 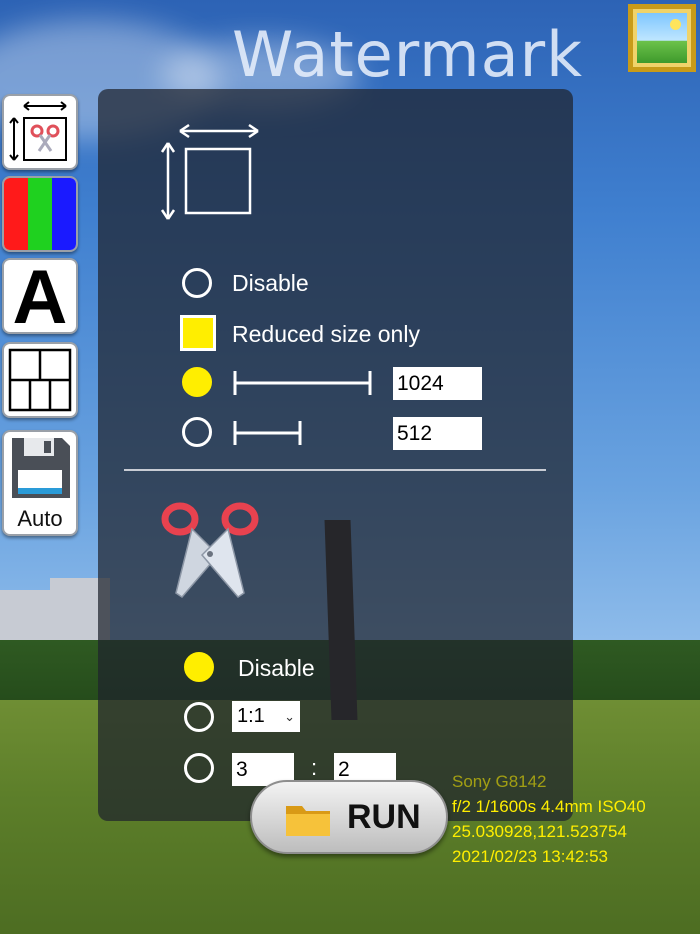 I want to click on crop-custom-radio, so click(x=199, y=768).